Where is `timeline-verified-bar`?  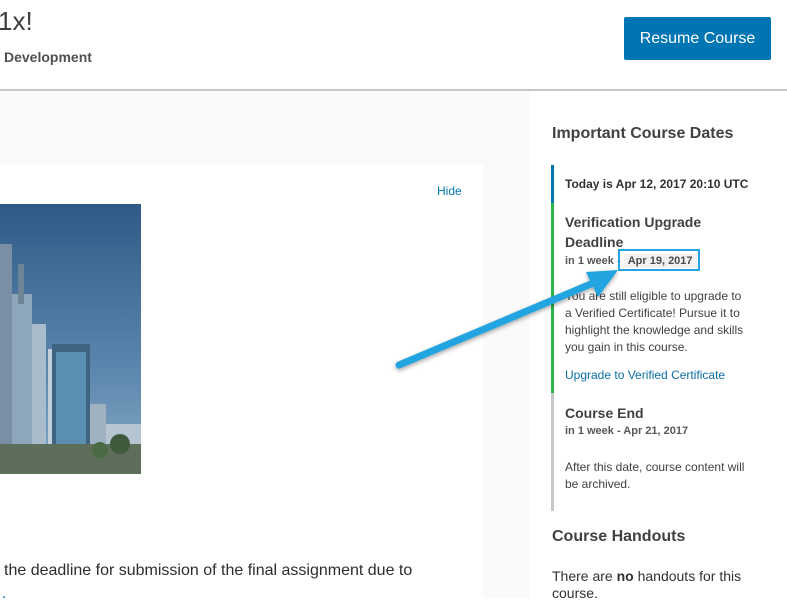
timeline-verified-bar is located at coordinates (552, 298).